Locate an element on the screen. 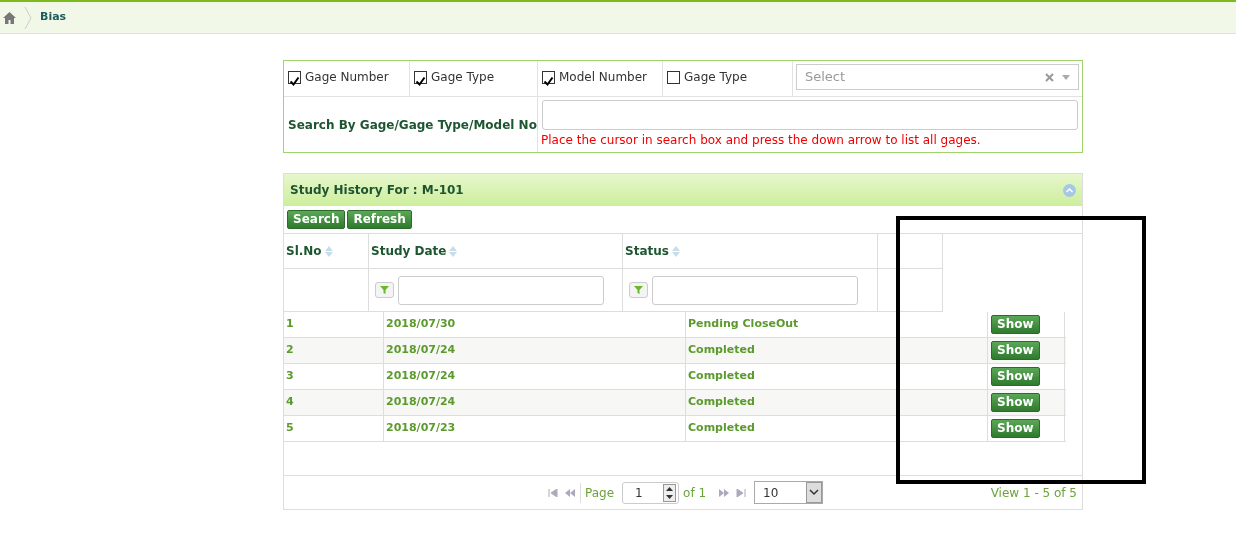 The width and height of the screenshot is (1236, 535). dropdown-icon is located at coordinates (814, 492).